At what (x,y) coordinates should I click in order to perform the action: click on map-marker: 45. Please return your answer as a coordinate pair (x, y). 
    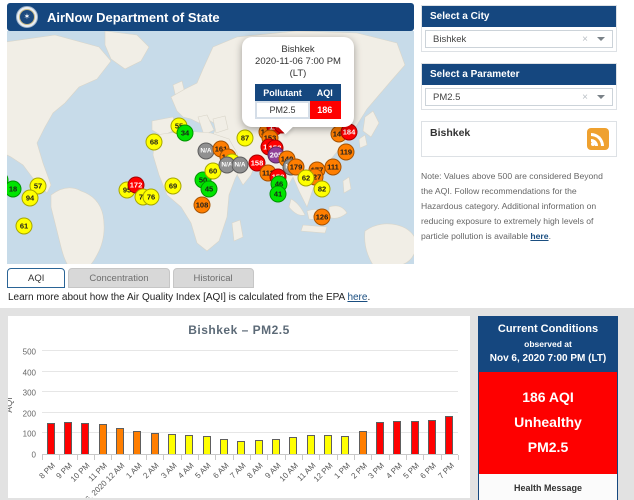
    Looking at the image, I should click on (209, 189).